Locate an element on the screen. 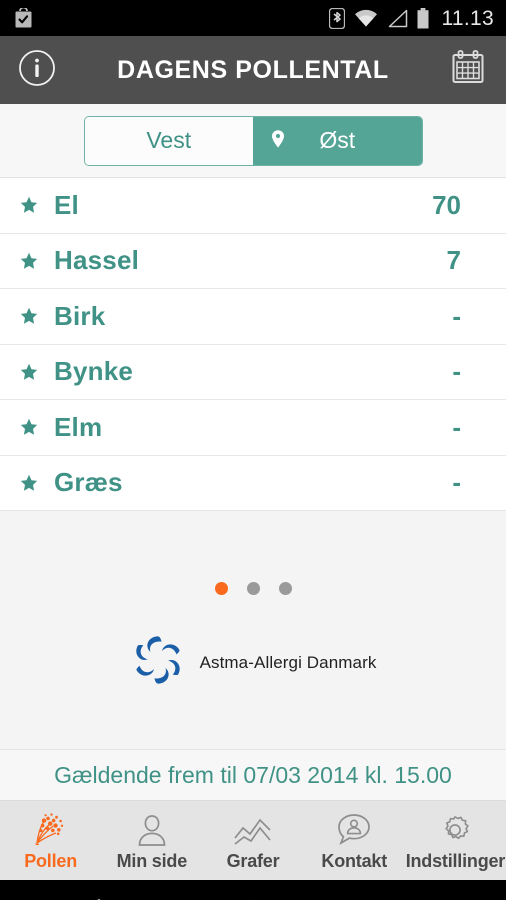 This screenshot has width=506, height=900. tab-kontakt: Kontakt is located at coordinates (354, 840).